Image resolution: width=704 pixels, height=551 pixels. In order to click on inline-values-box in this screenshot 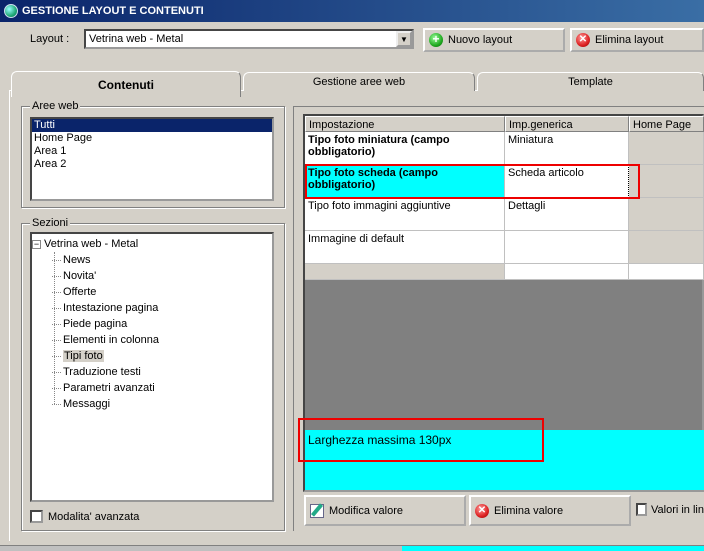, I will do `click(641, 509)`.